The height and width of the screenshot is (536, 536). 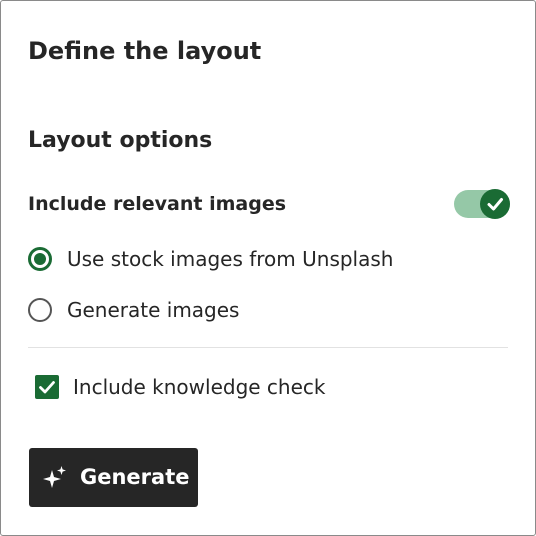 I want to click on generate-button: Generate, so click(x=113, y=477).